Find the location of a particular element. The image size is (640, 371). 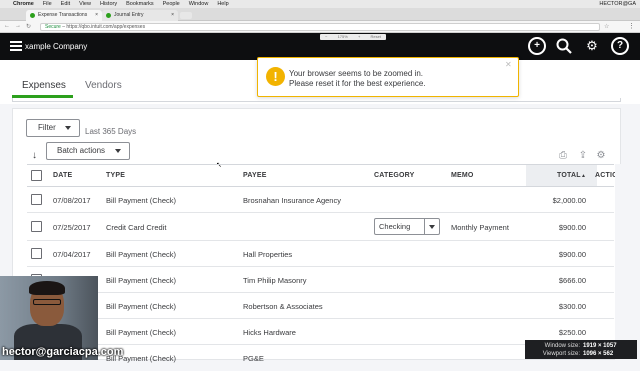

zoom-level: 175% is located at coordinates (342, 36).